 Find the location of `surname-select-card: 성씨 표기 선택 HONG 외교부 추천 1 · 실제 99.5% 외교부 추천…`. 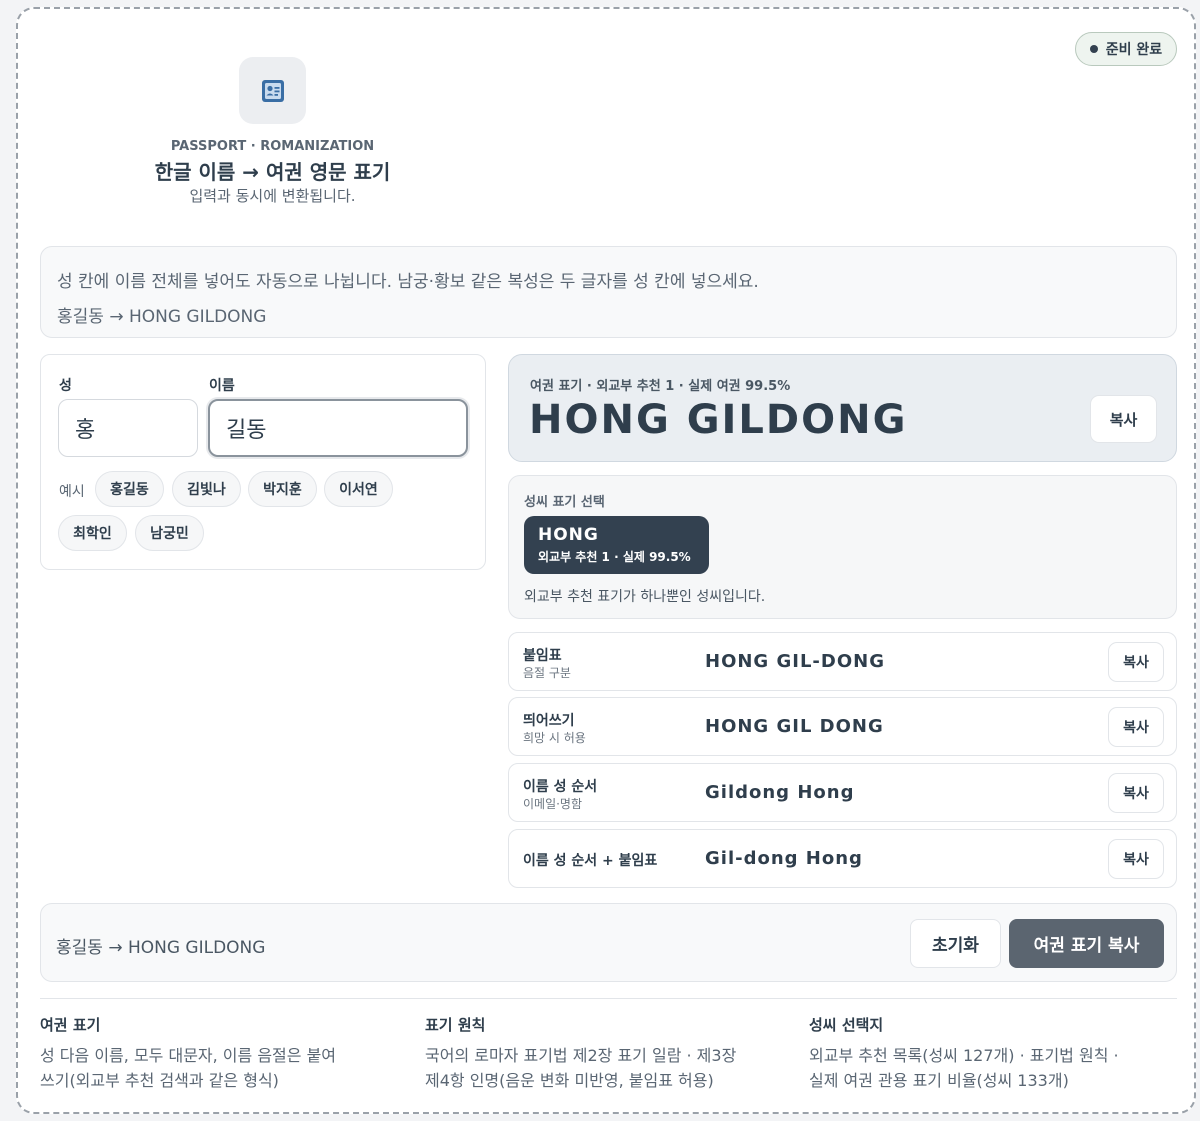

surname-select-card: 성씨 표기 선택 HONG 외교부 추천 1 · 실제 99.5% 외교부 추천… is located at coordinates (842, 547).